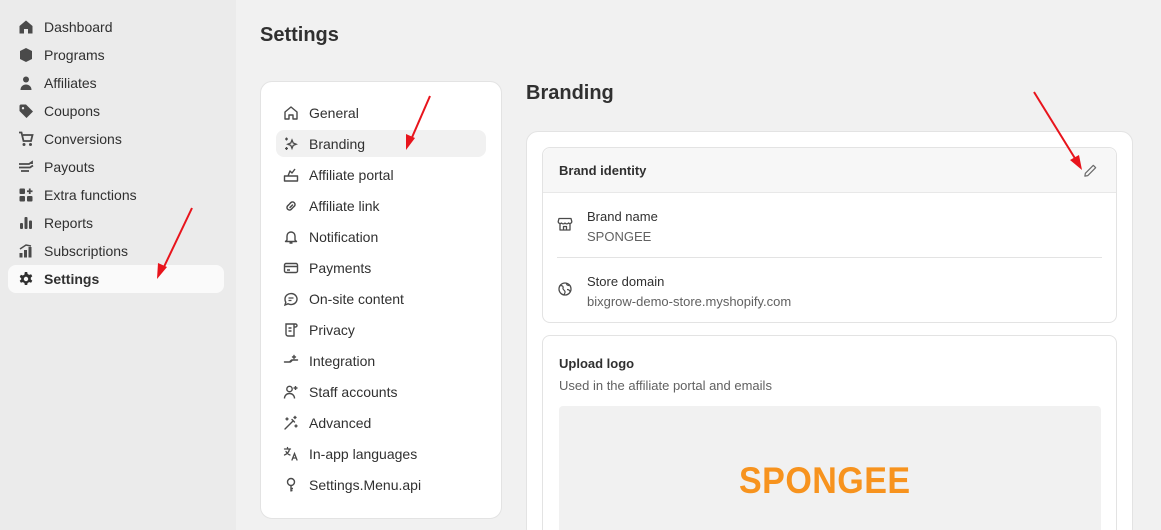  I want to click on brand-identity-title: Brand identity, so click(603, 170).